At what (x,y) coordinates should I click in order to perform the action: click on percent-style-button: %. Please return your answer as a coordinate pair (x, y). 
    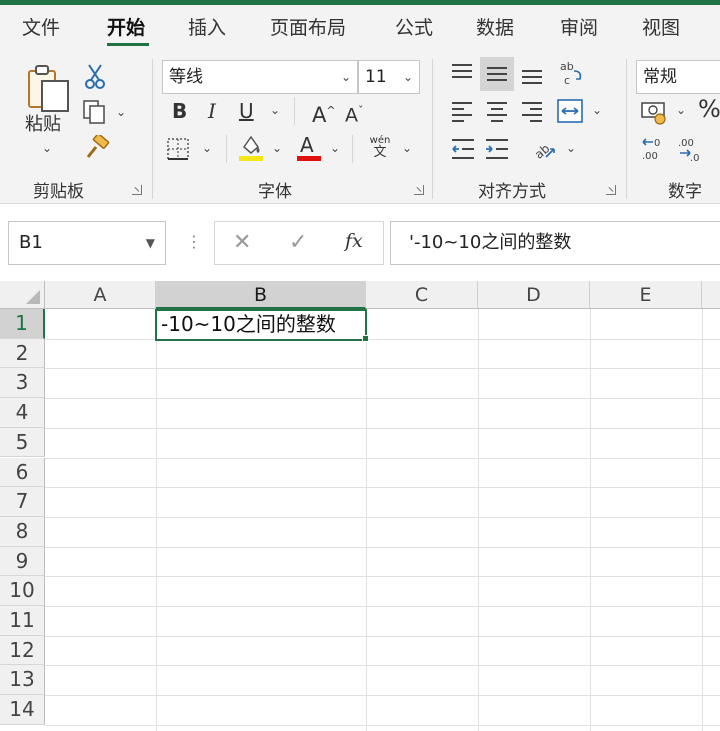
    Looking at the image, I should click on (709, 109).